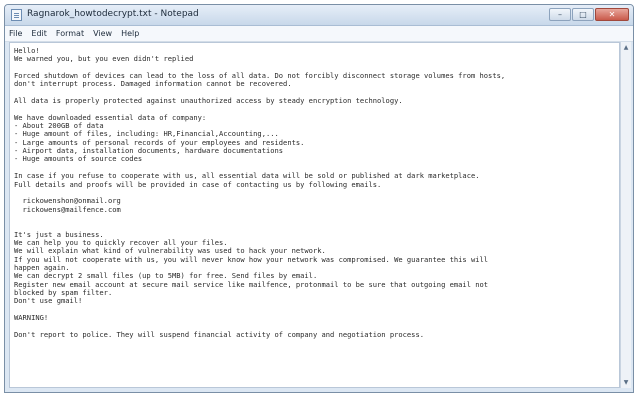 The image size is (638, 397). What do you see at coordinates (39, 33) in the screenshot?
I see `menu-edit: Edit` at bounding box center [39, 33].